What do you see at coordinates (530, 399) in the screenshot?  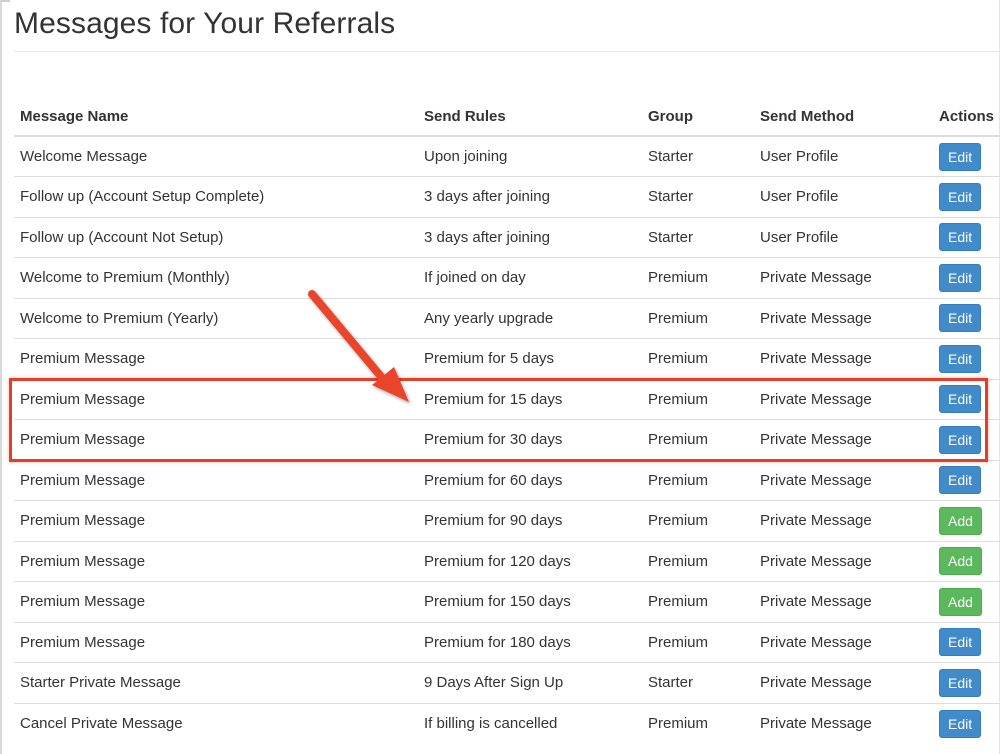 I see `send-rules-cell: Premium for 15 days` at bounding box center [530, 399].